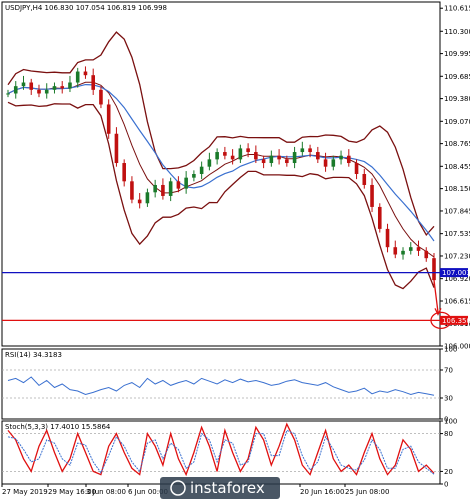  I want to click on price-level-label: 106.350, so click(456, 321).